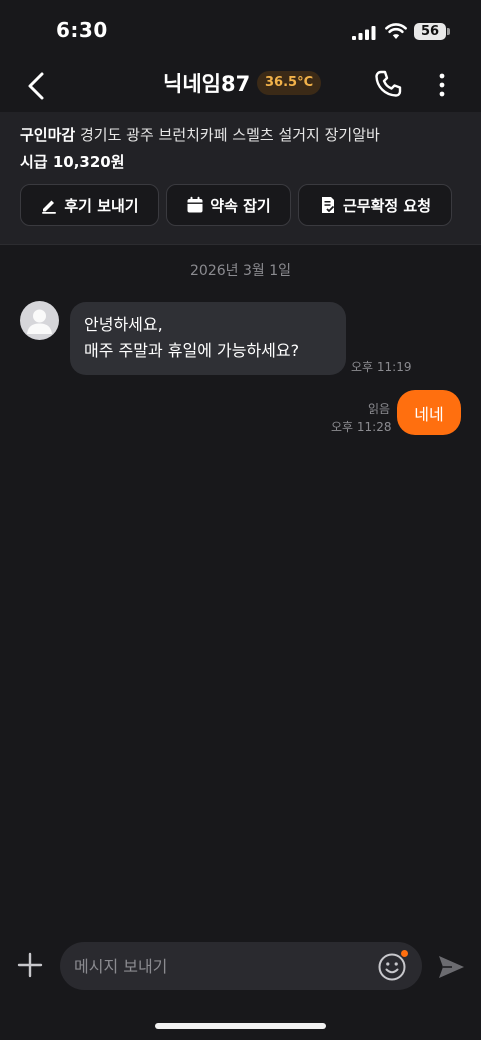 Image resolution: width=481 pixels, height=1040 pixels. I want to click on send-icon, so click(451, 967).